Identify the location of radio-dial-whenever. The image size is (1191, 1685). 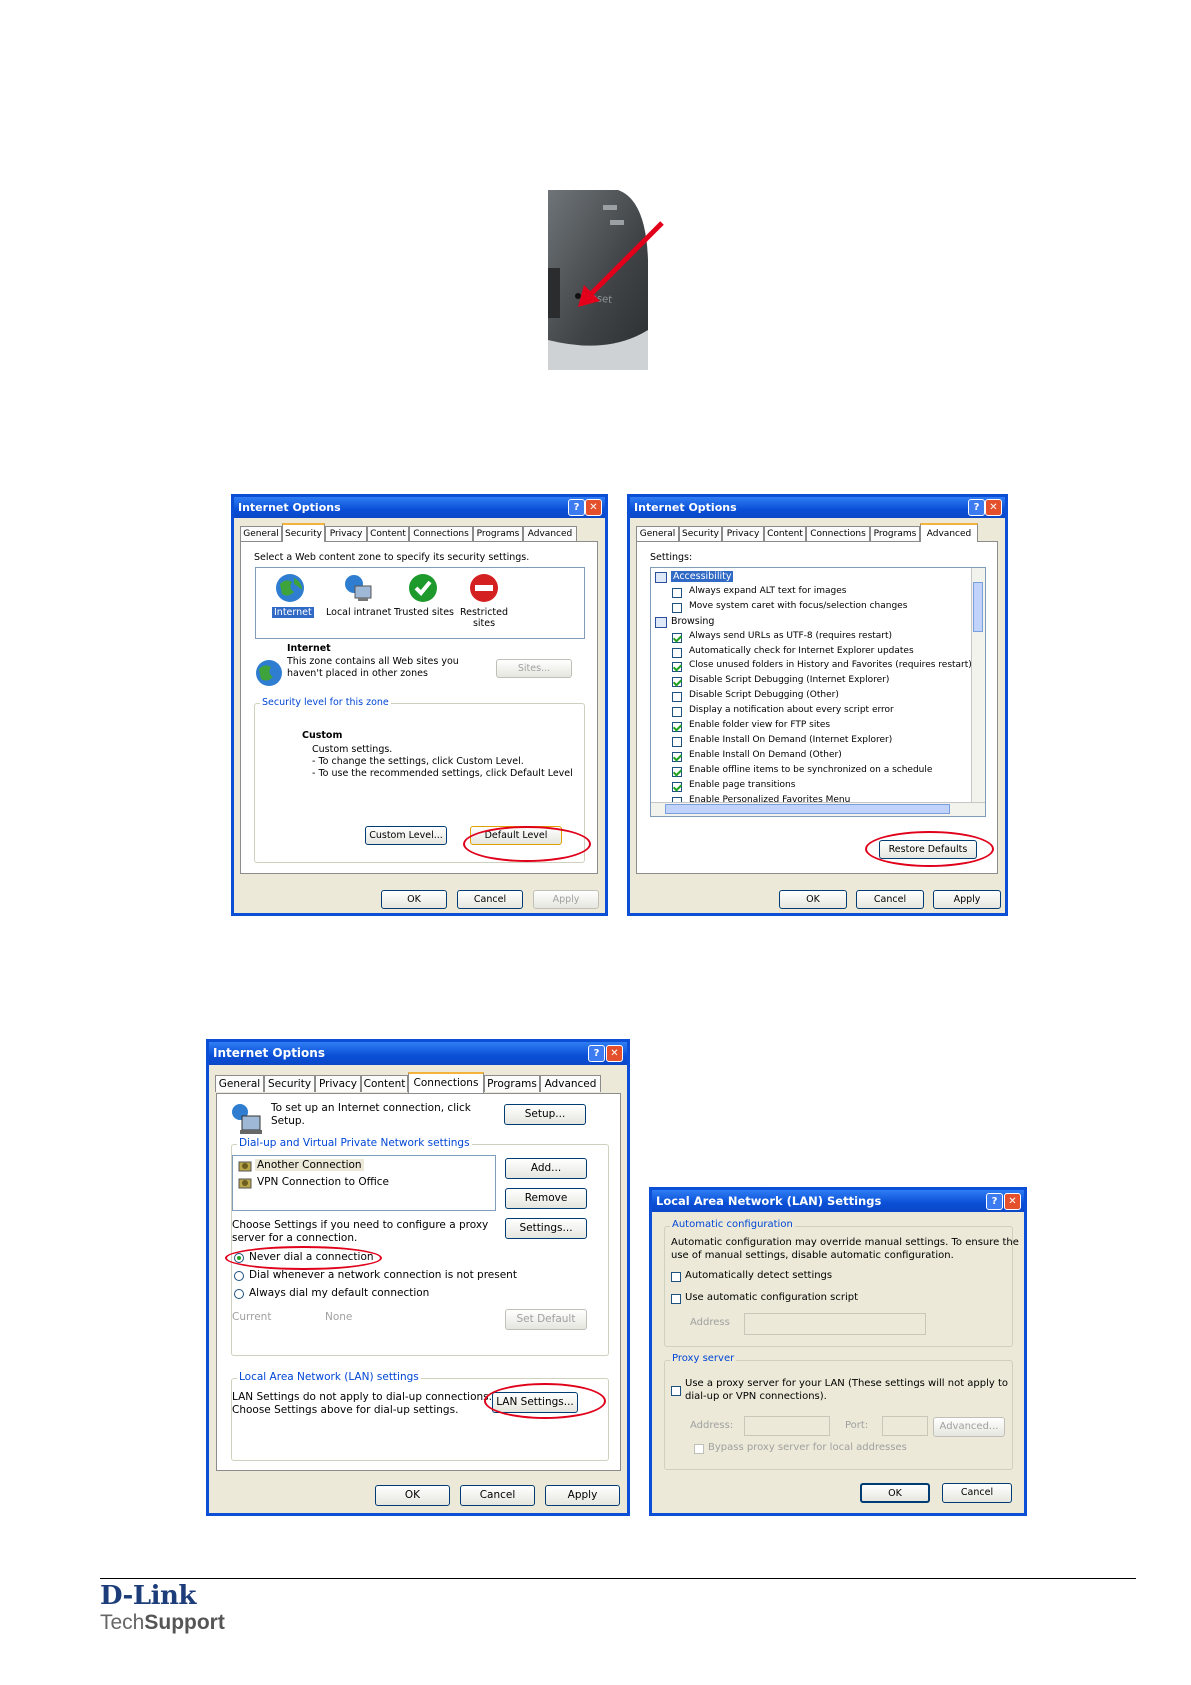
(239, 1276).